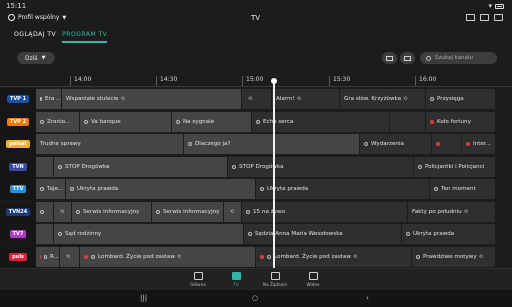 The width and height of the screenshot is (512, 307). What do you see at coordinates (16, 6) in the screenshot?
I see `status-time: 15:11` at bounding box center [16, 6].